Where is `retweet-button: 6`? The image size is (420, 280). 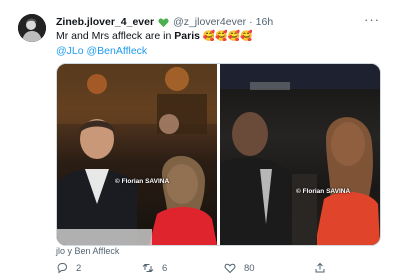
retweet-button: 6 is located at coordinates (154, 268).